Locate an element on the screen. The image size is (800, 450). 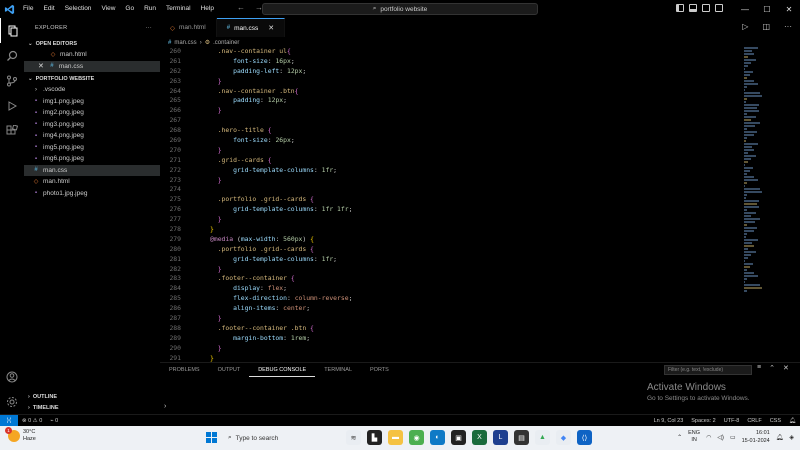
close-icon: ✕ is located at coordinates (41, 66).